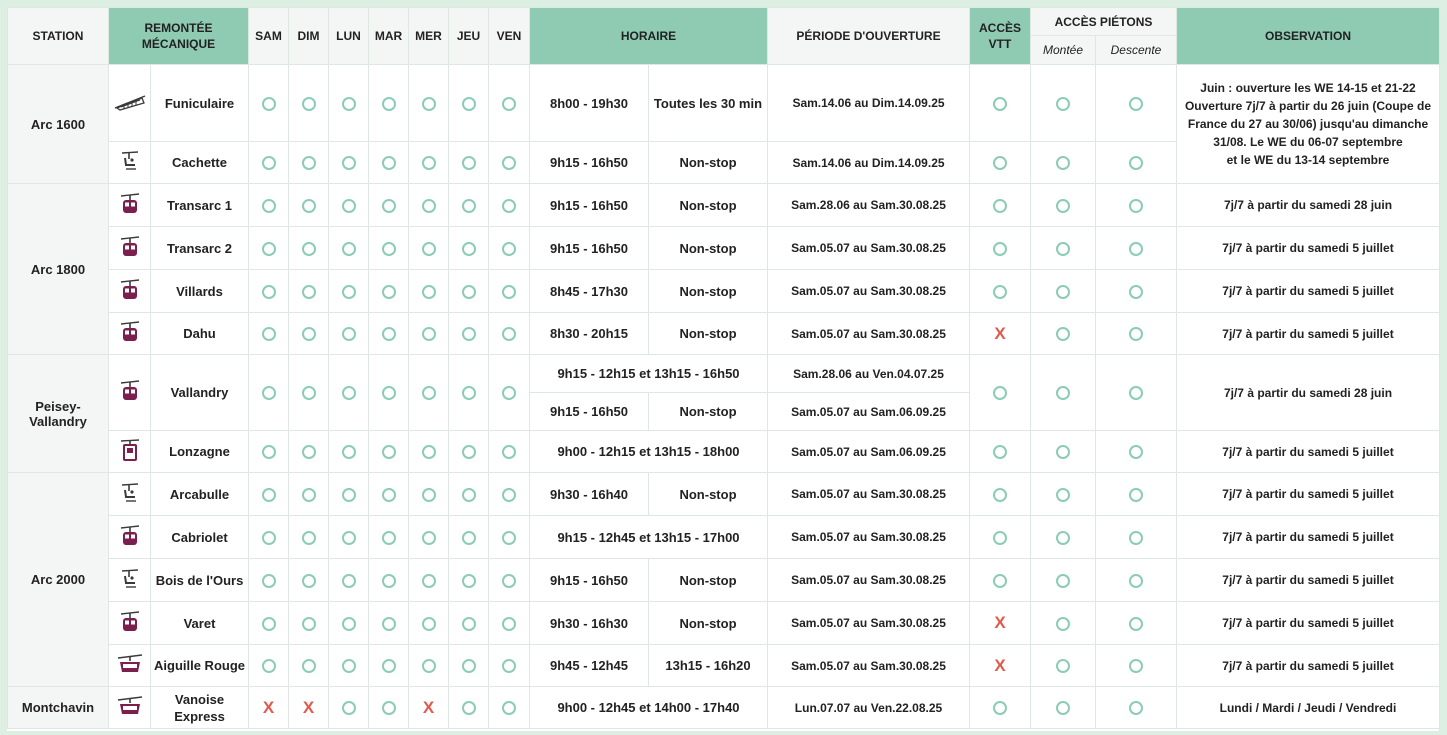  What do you see at coordinates (589, 665) in the screenshot?
I see `hours: 9h45 - 12h45` at bounding box center [589, 665].